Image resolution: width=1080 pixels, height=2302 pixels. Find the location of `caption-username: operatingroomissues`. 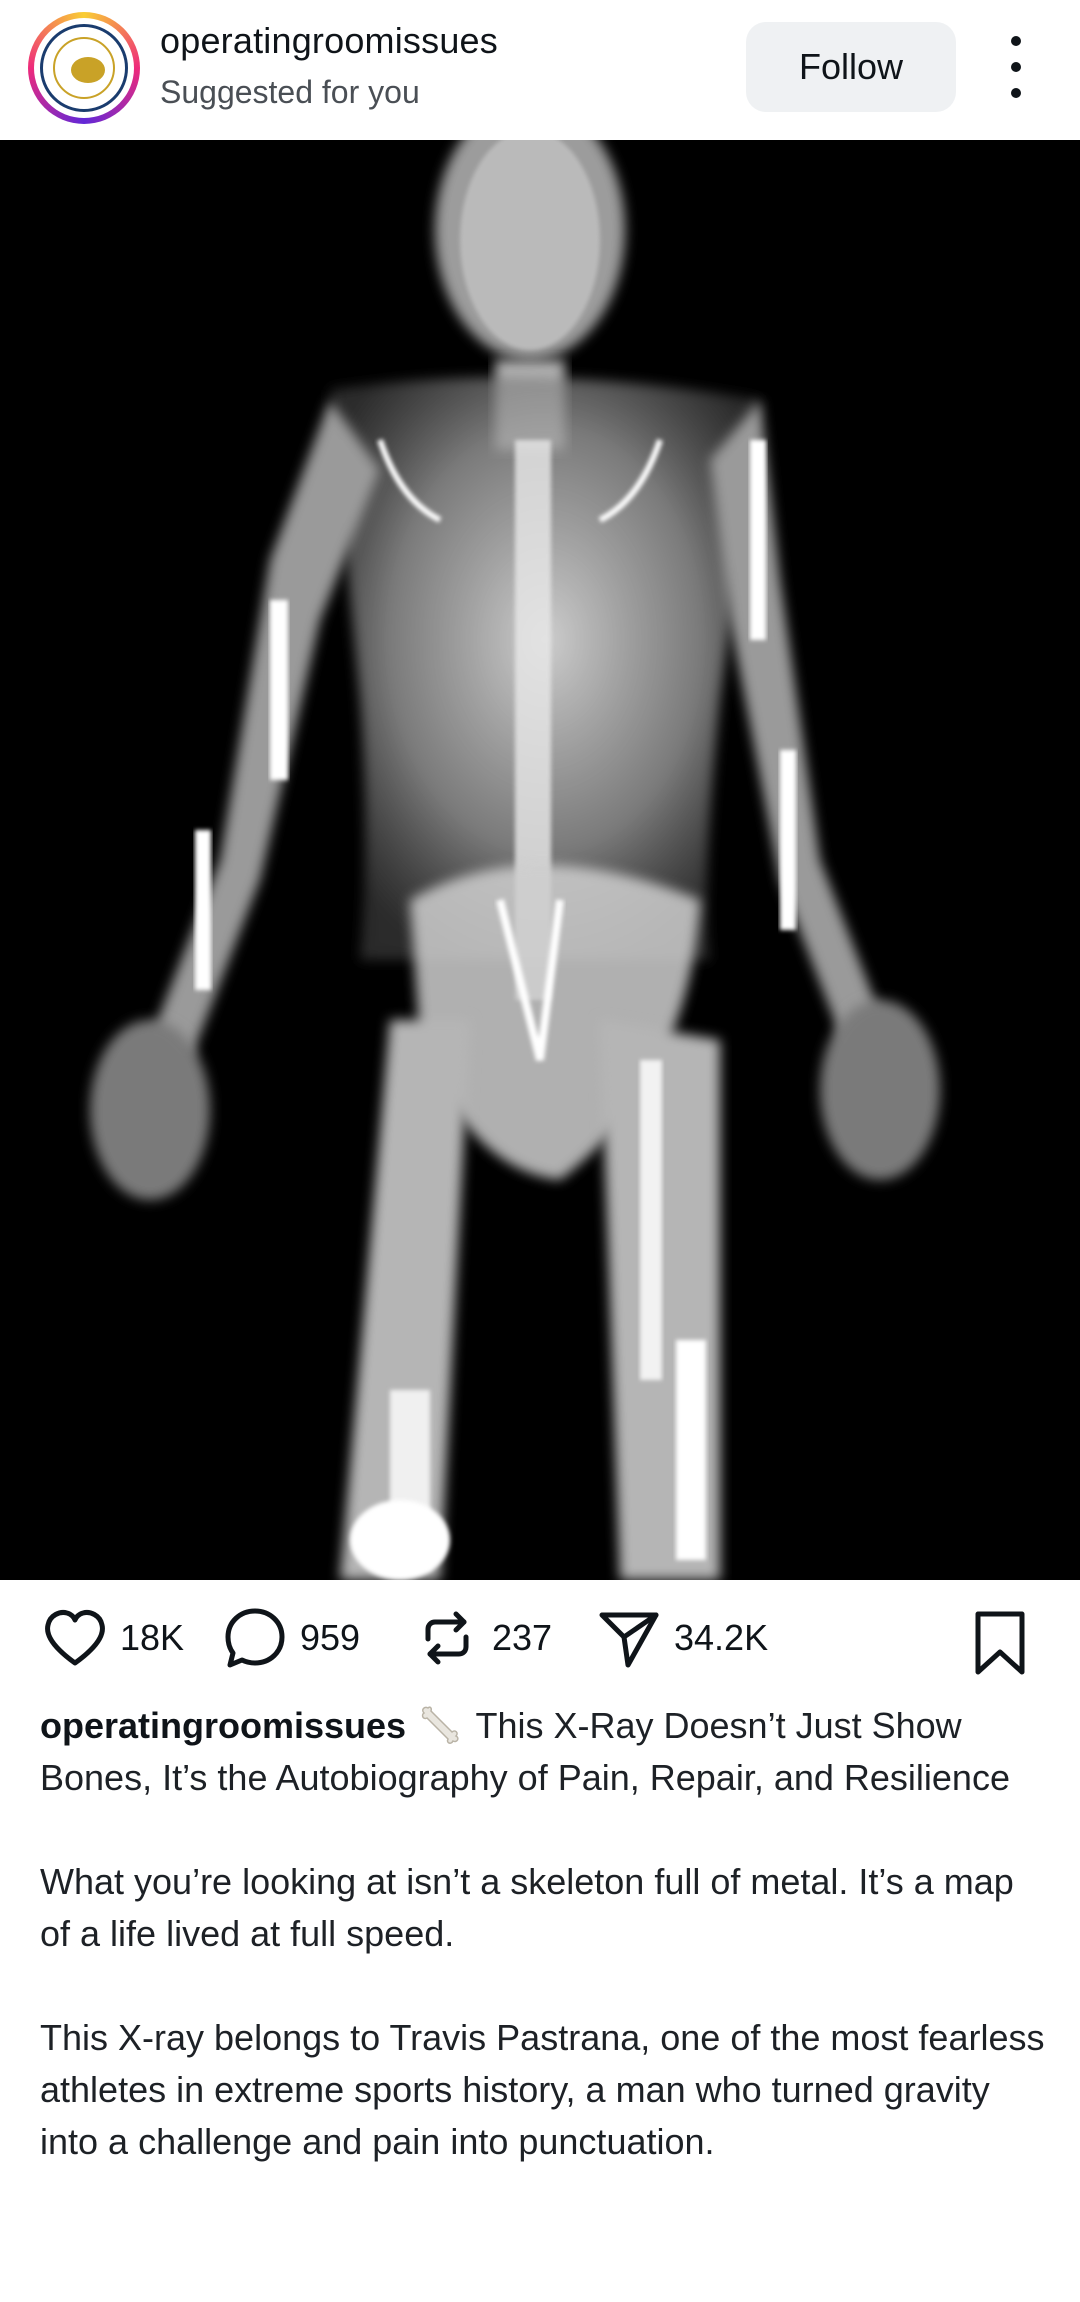

caption-username: operatingroomissues is located at coordinates (223, 1725).